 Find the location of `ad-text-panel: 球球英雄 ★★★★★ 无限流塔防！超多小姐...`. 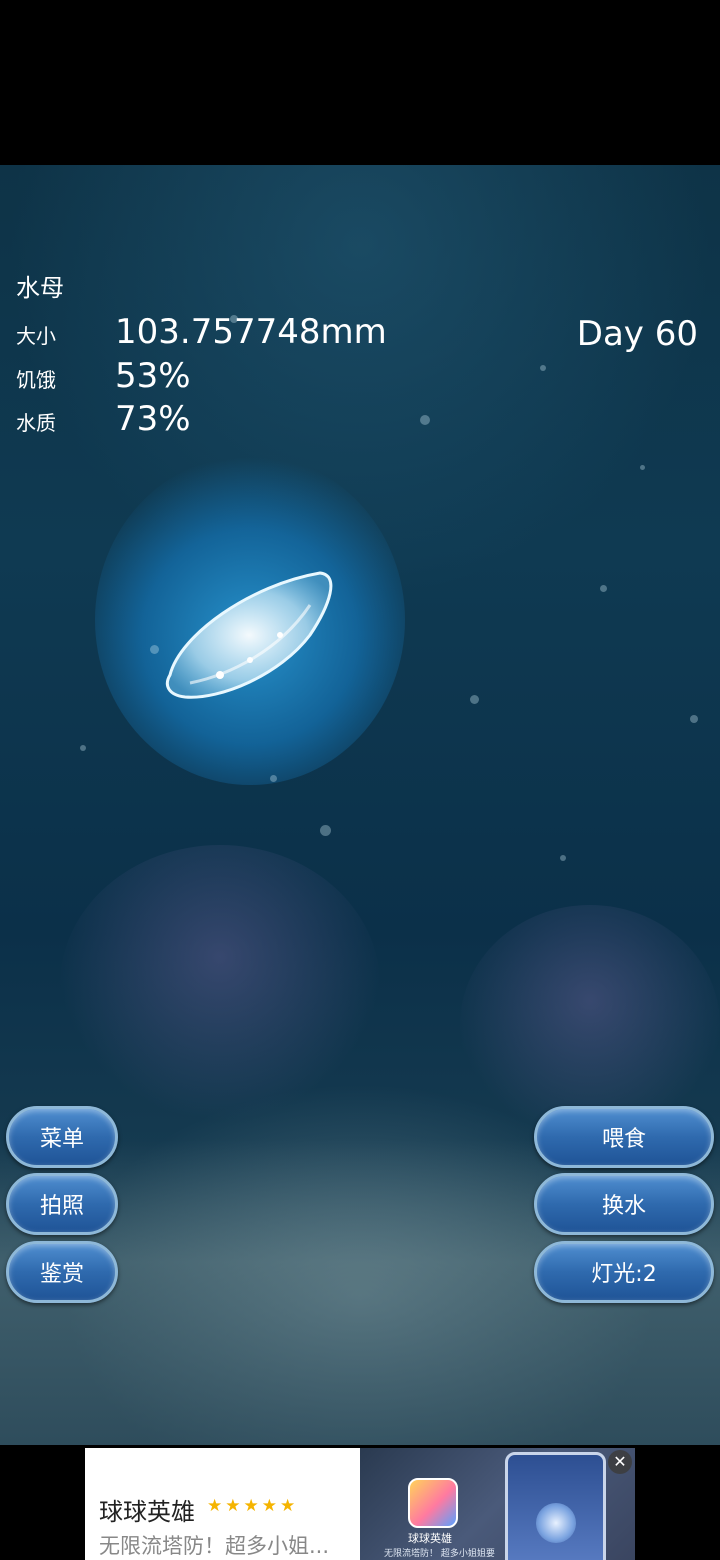

ad-text-panel: 球球英雄 ★★★★★ 无限流塔防！超多小姐... is located at coordinates (222, 1504).